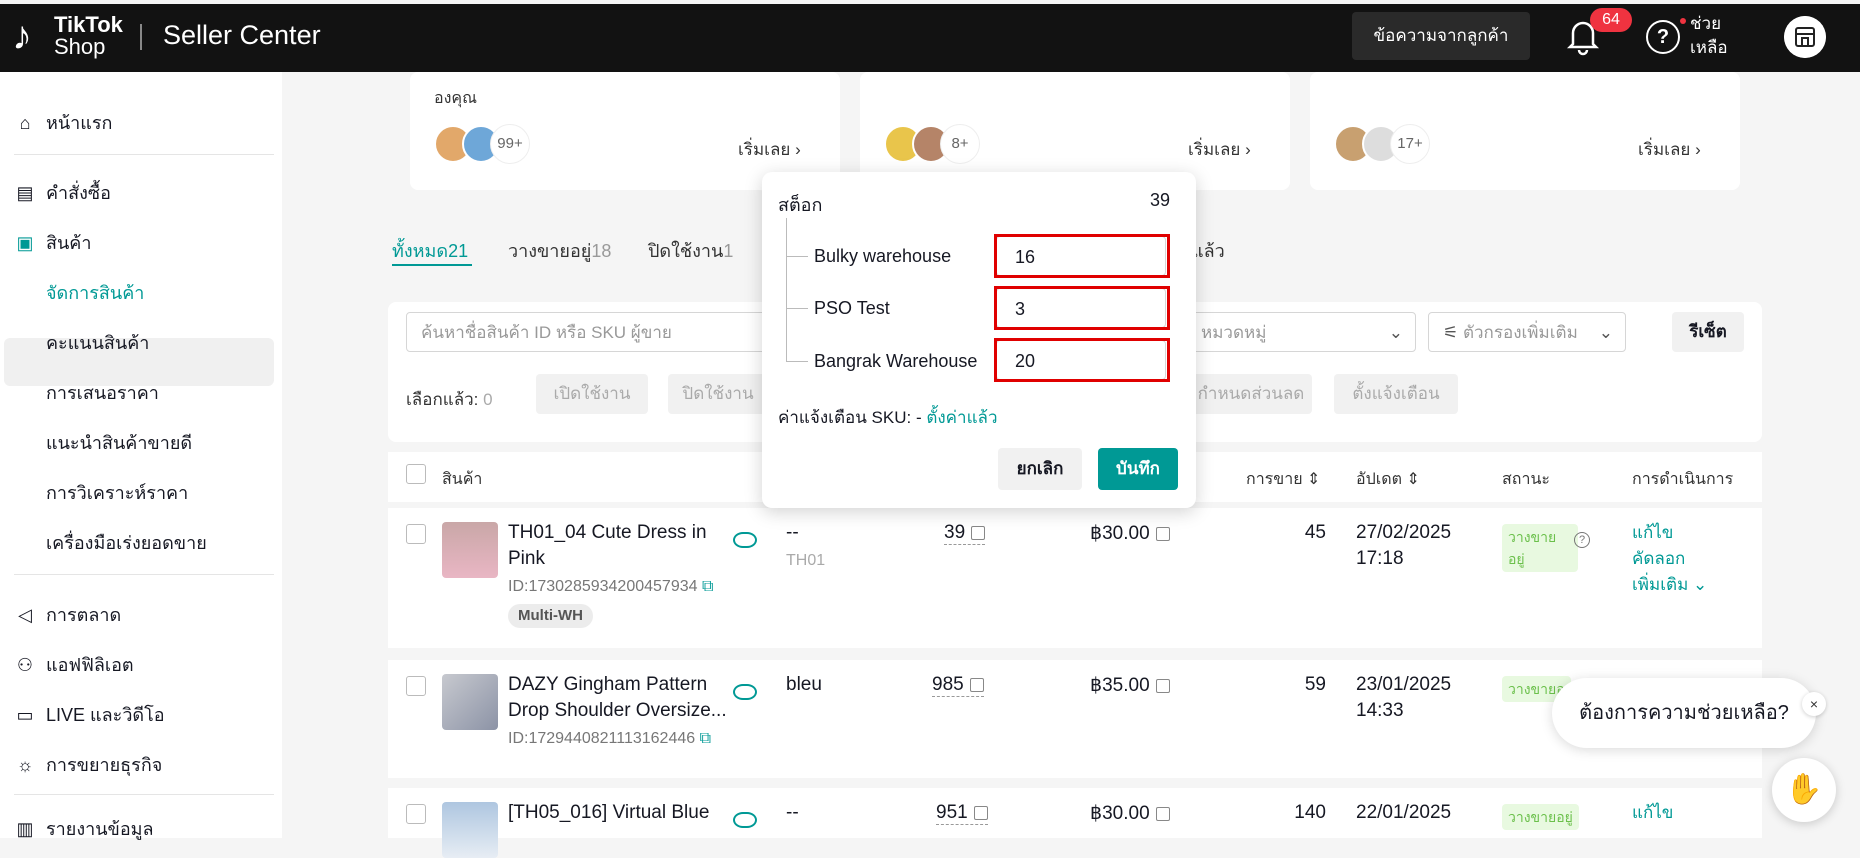 This screenshot has width=1860, height=858. Describe the element at coordinates (1396, 394) in the screenshot. I see `set-alert-button: ตั้งแจ้งเตือน` at that location.